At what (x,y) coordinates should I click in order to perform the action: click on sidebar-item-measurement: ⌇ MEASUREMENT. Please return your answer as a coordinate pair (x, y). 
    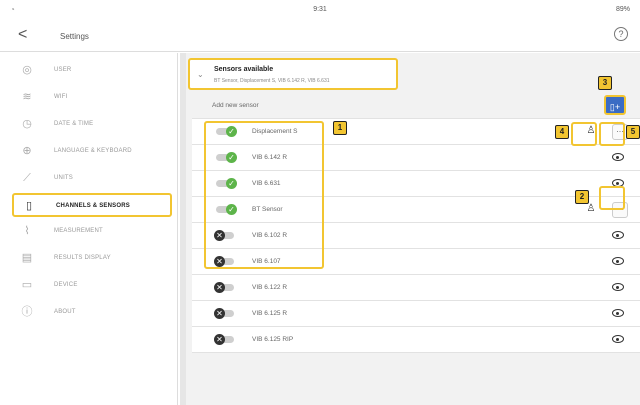
    Looking at the image, I should click on (92, 232).